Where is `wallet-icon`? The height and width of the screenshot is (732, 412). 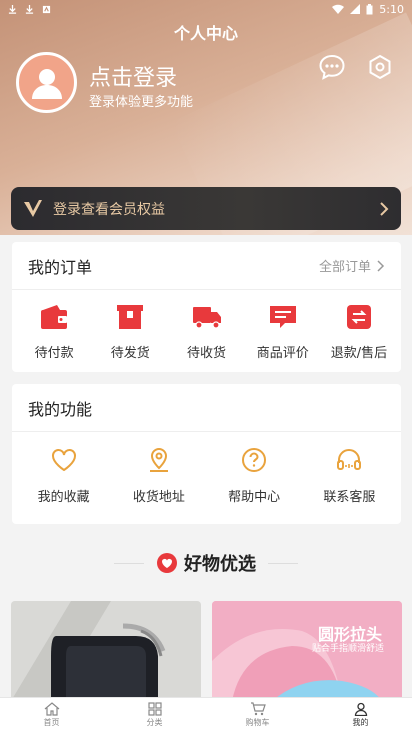
wallet-icon is located at coordinates (54, 317).